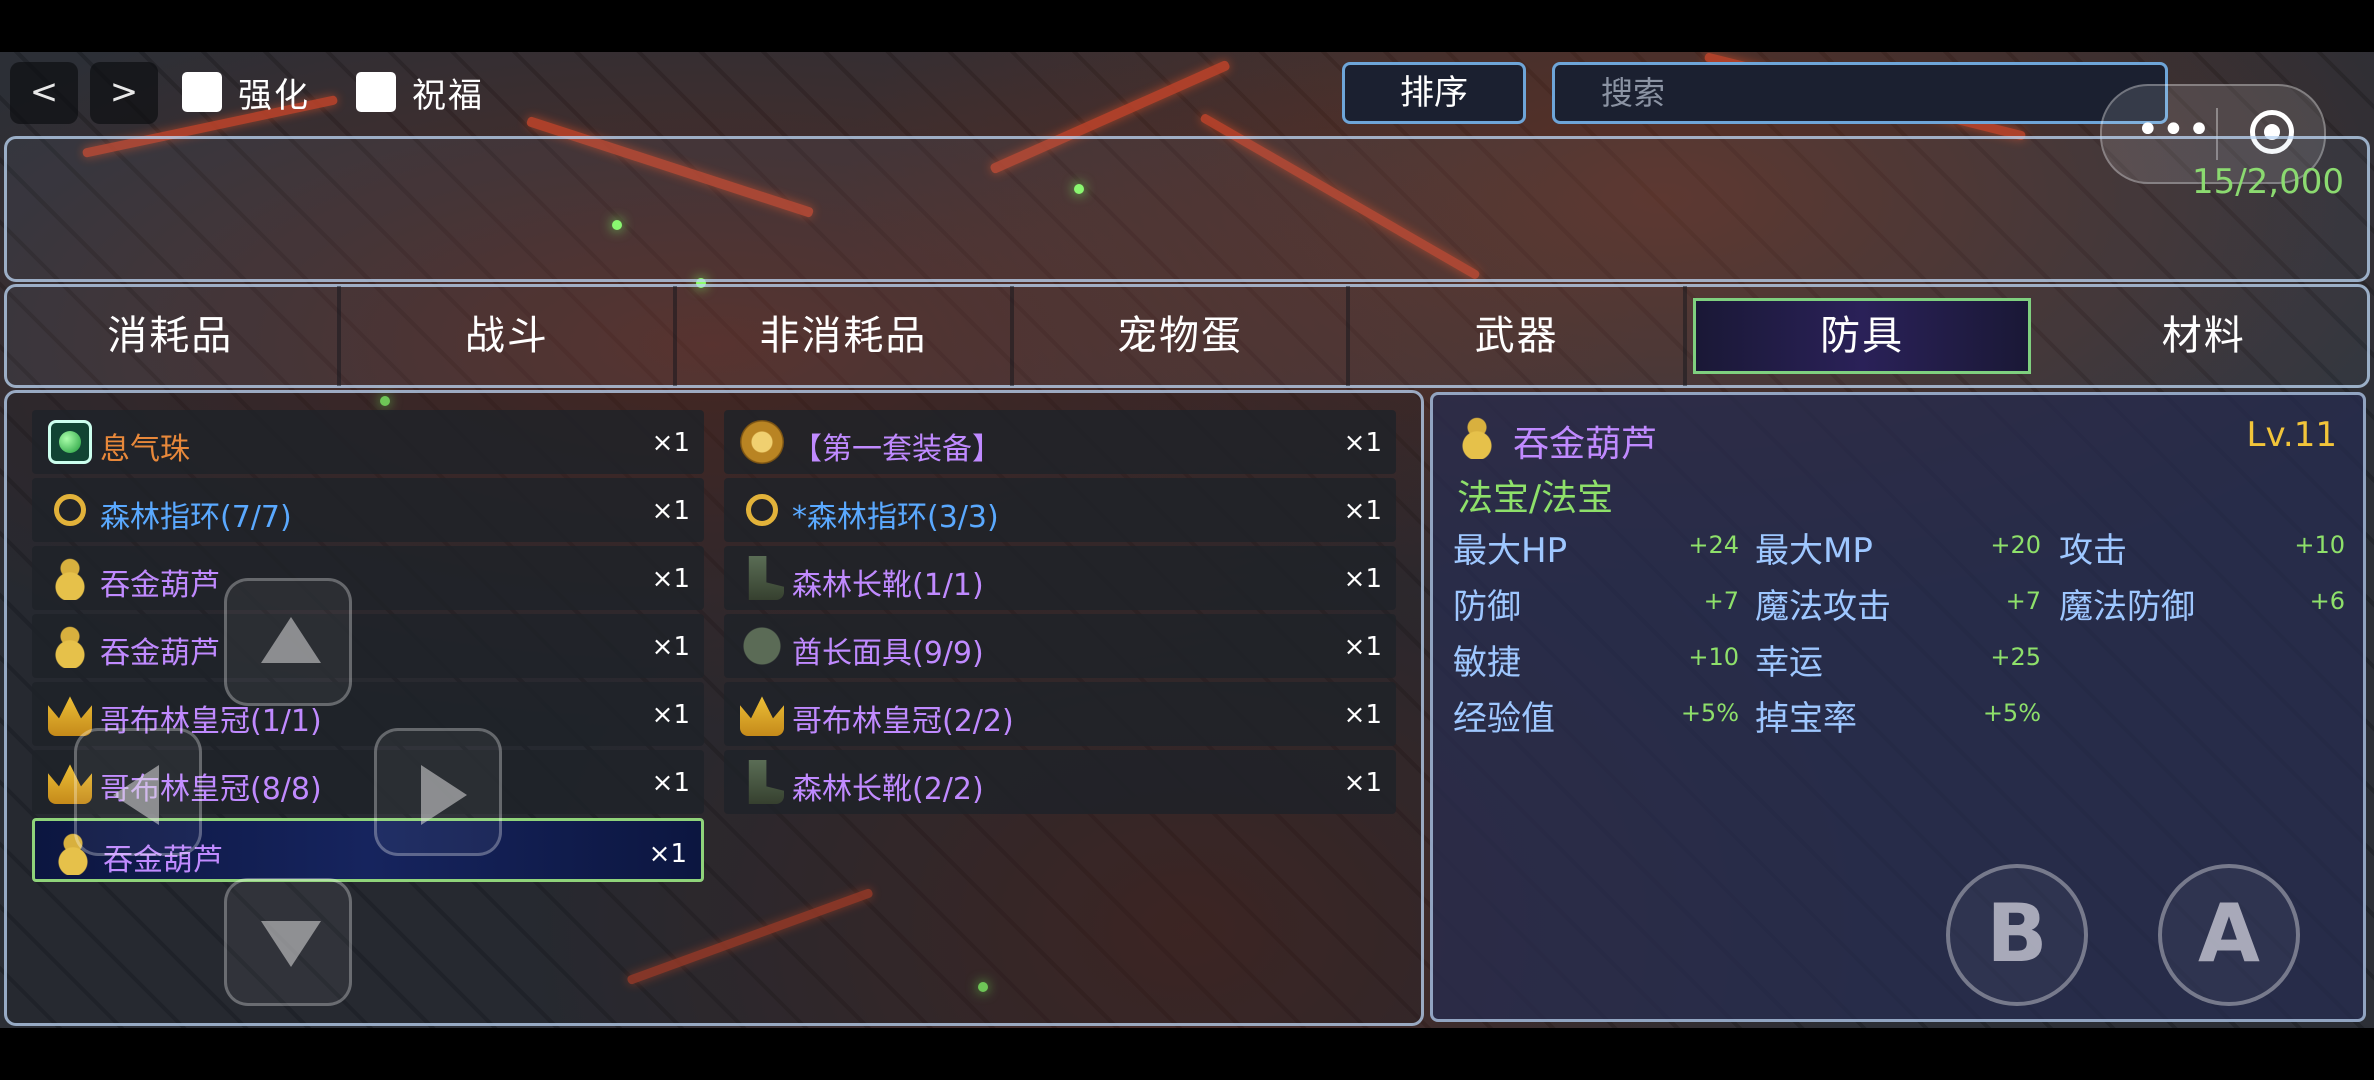  Describe the element at coordinates (2015, 657) in the screenshot. I see `stat-value: +25` at that location.